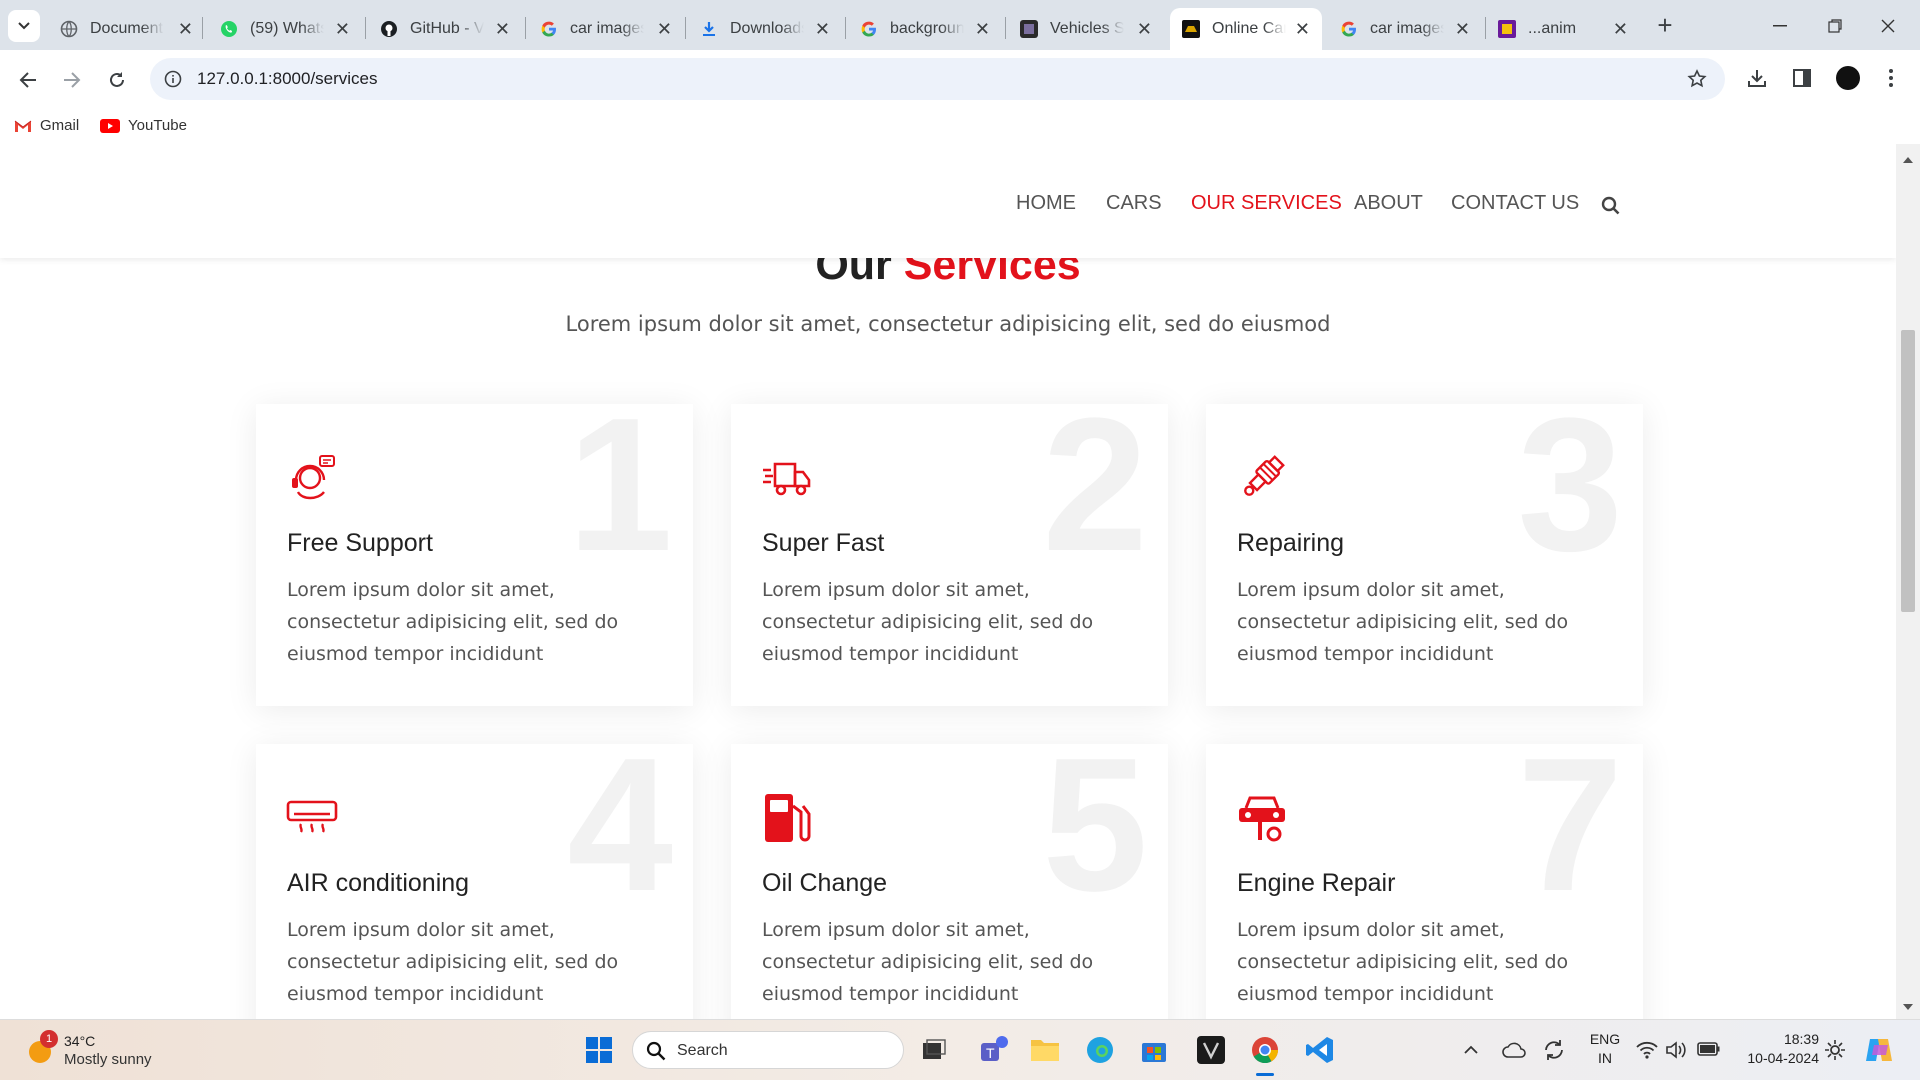  I want to click on vscode-button, so click(1320, 1050).